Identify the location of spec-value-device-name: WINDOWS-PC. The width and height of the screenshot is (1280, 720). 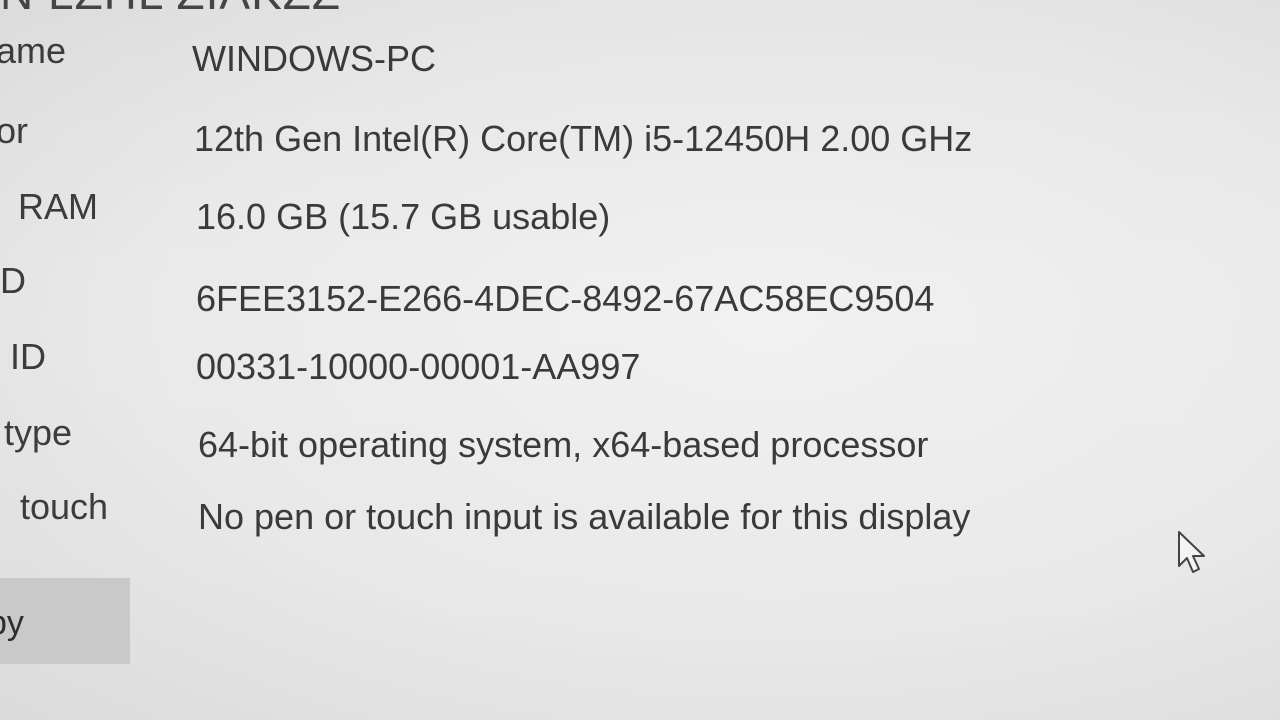
(314, 58).